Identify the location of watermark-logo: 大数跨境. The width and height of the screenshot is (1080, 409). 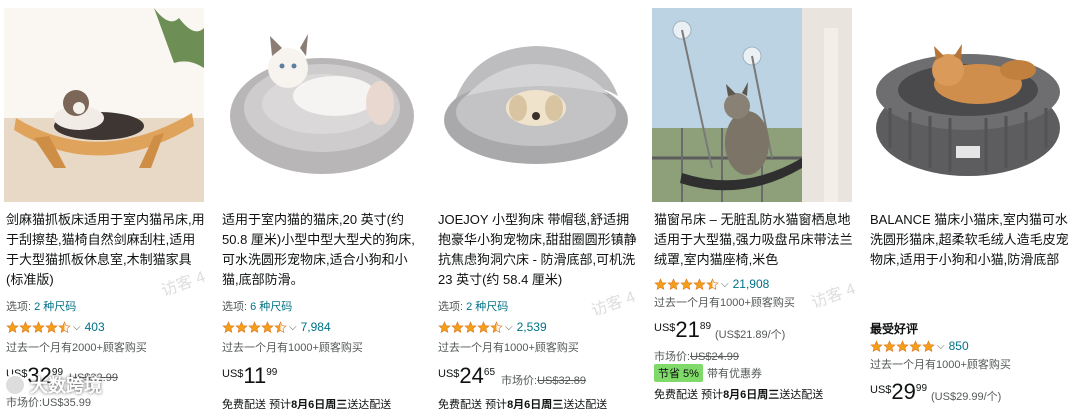
(53, 385).